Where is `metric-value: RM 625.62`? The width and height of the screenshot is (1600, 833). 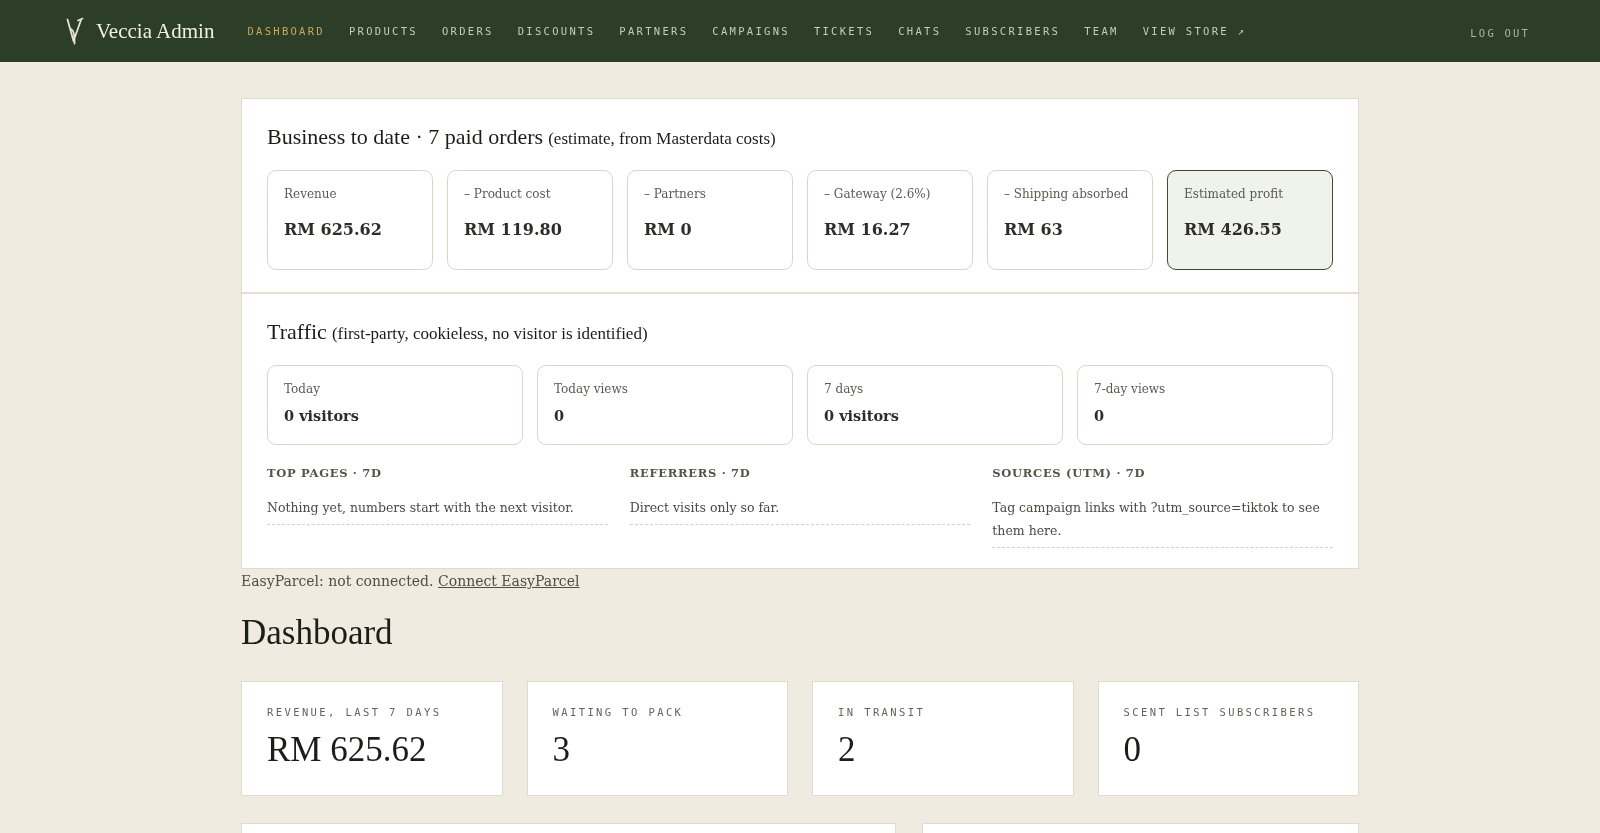
metric-value: RM 625.62 is located at coordinates (333, 230).